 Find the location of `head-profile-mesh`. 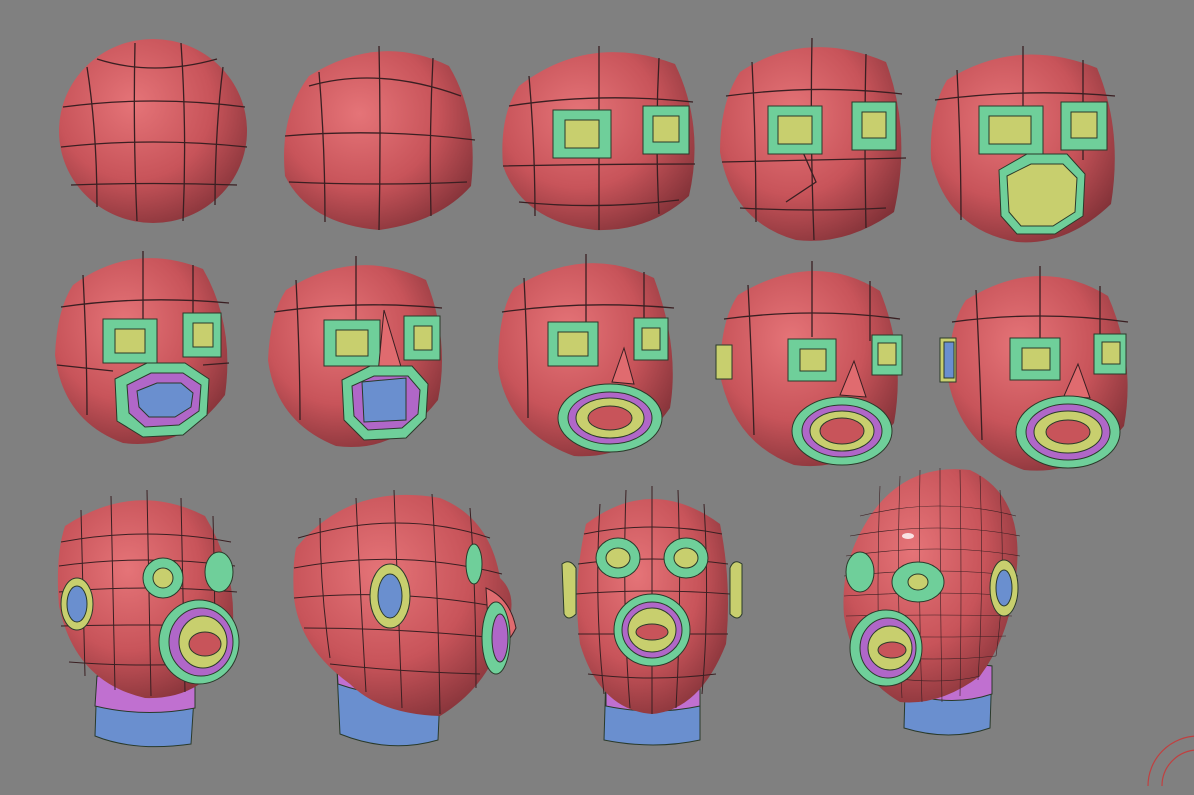

head-profile-mesh is located at coordinates (405, 618).